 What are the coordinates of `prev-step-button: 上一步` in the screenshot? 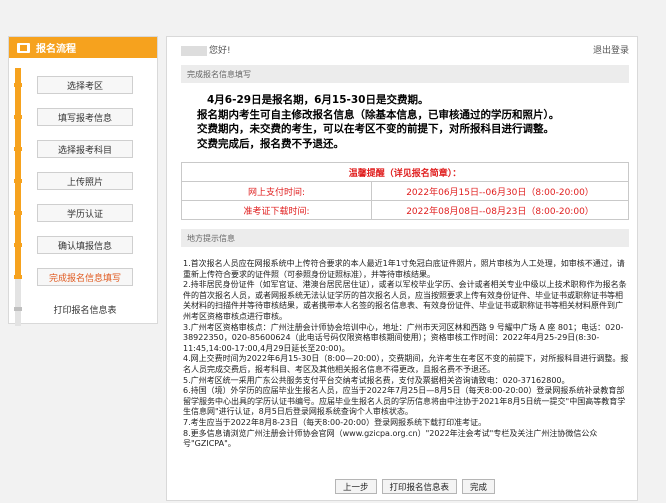 It's located at (356, 486).